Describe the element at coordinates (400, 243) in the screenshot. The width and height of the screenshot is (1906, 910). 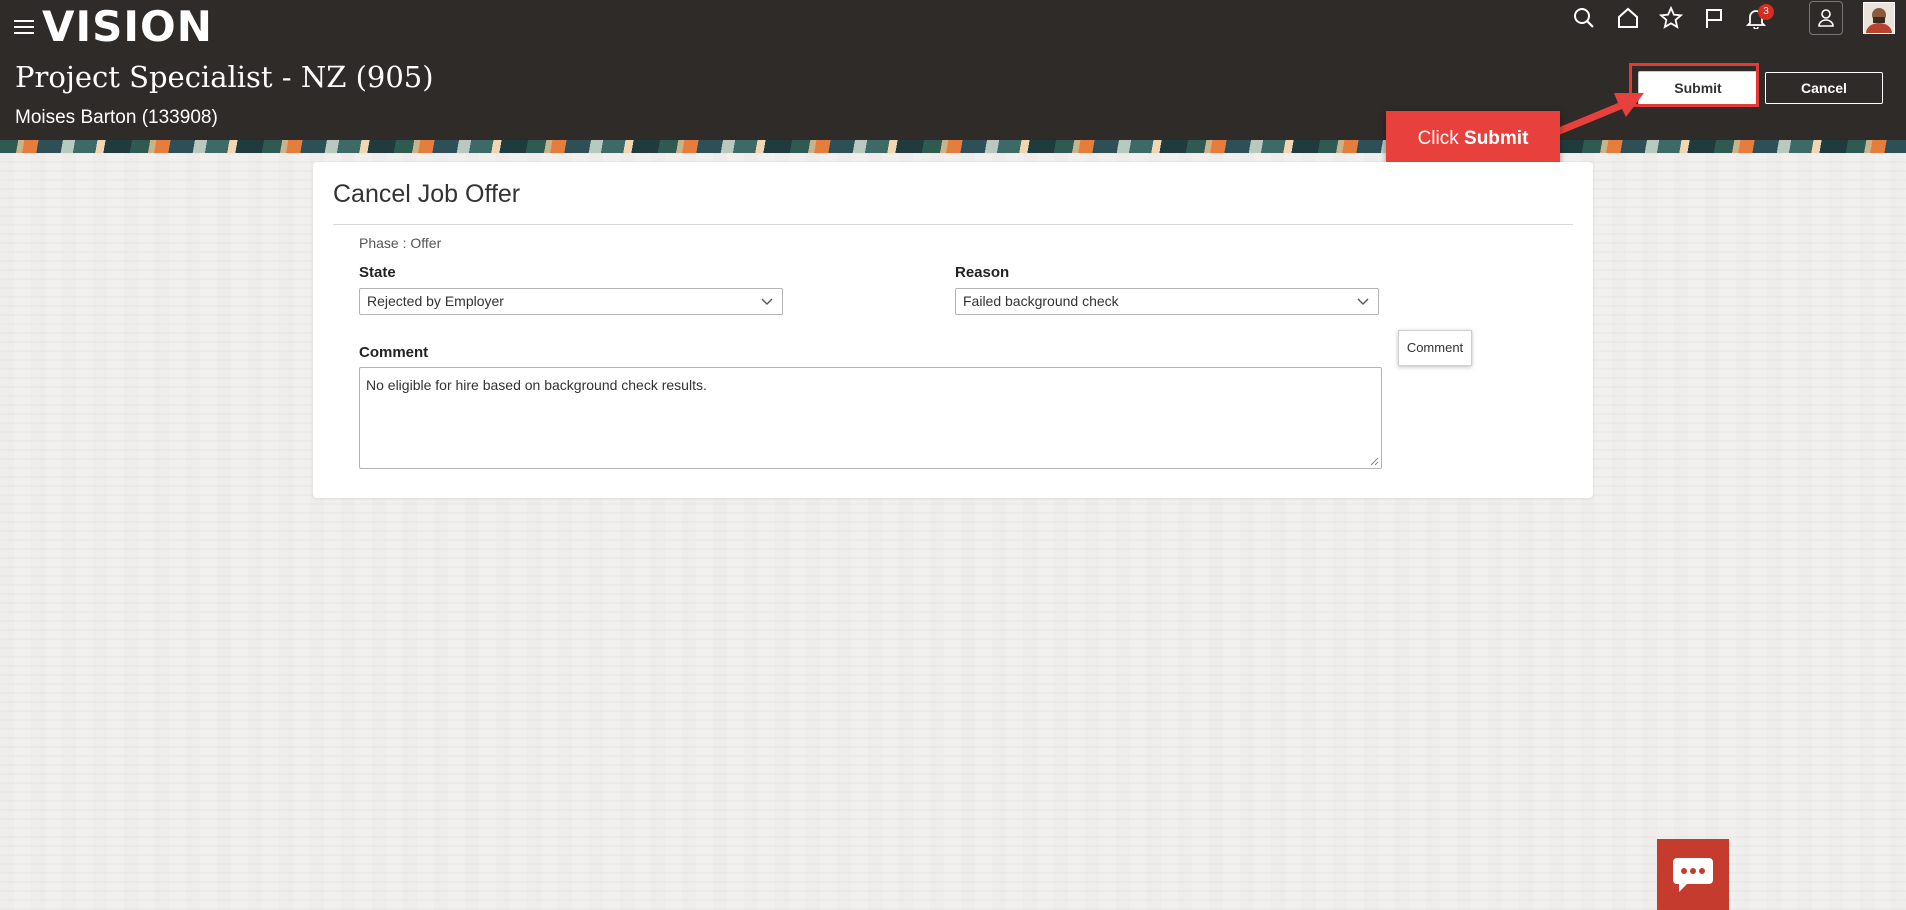
I see `phase-label: Phase : Offer` at that location.